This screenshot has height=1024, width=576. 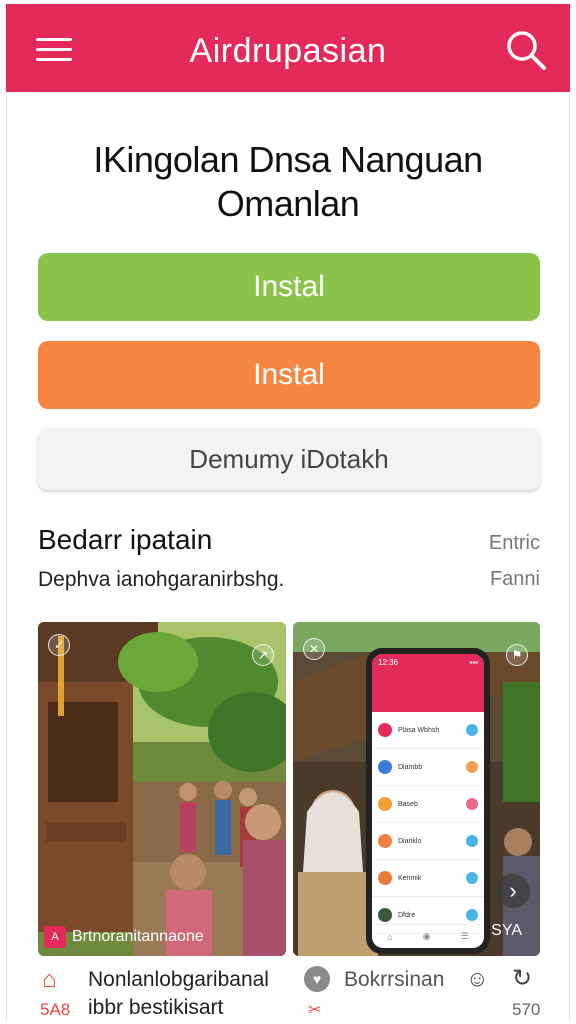 What do you see at coordinates (288, 203) in the screenshot?
I see `headline-line-2: Omanlan` at bounding box center [288, 203].